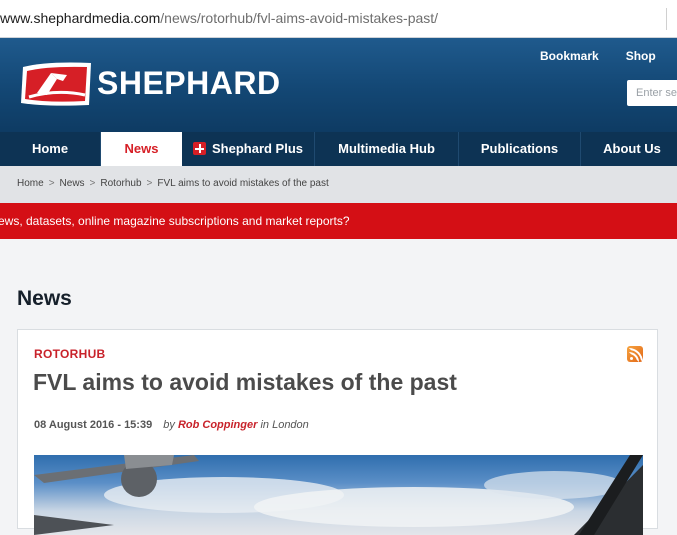 This screenshot has height=535, width=677. I want to click on author-link: Rob Coppinger, so click(217, 425).